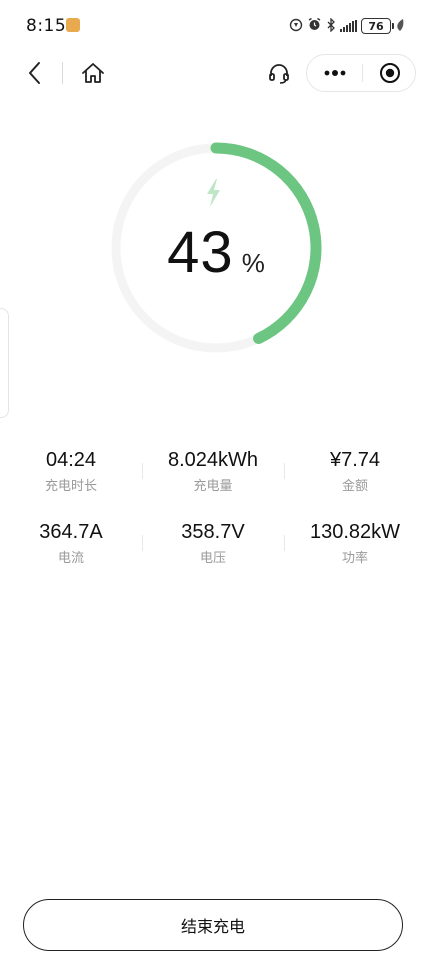  What do you see at coordinates (71, 472) in the screenshot?
I see `stat-duration: 04:24 充电时长` at bounding box center [71, 472].